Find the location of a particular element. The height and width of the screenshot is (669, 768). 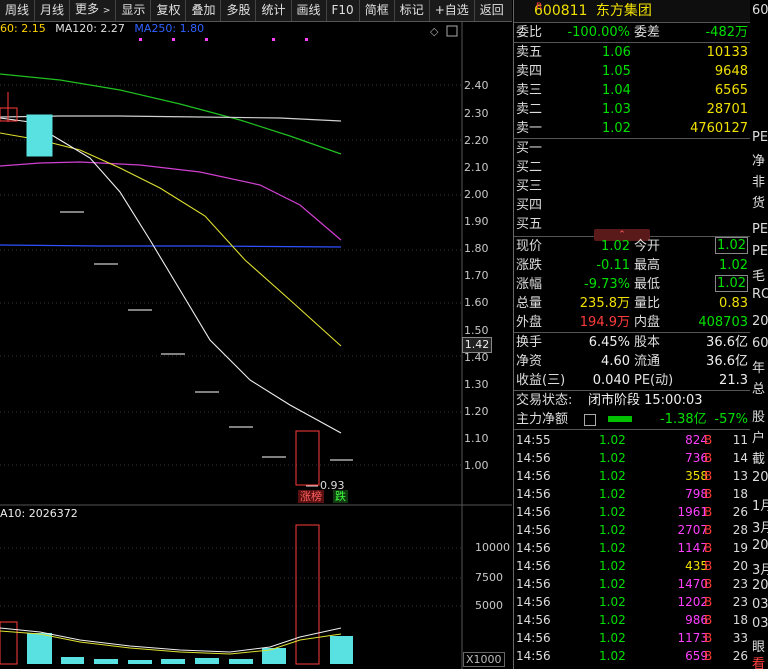

down-badge: 跌 is located at coordinates (340, 496).